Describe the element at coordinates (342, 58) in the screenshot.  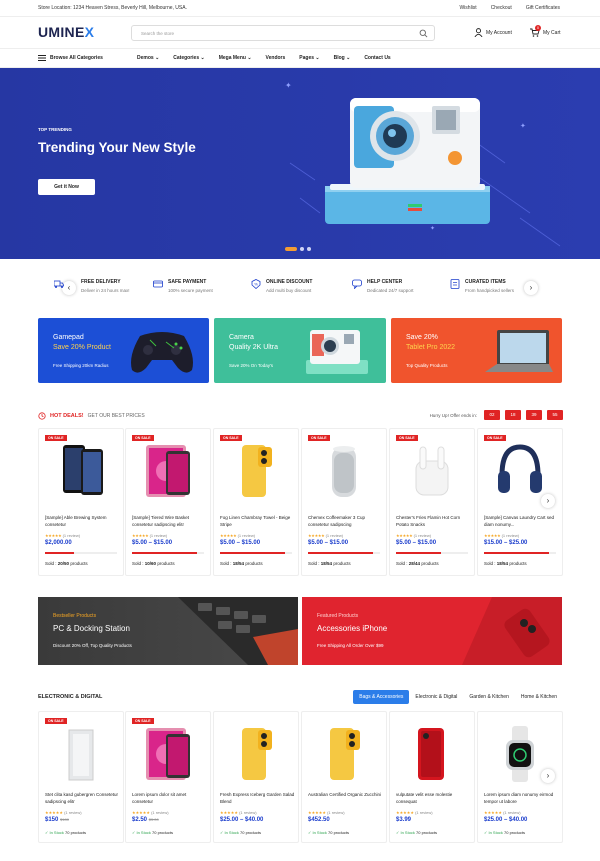
I see `nav-item-blog: Blog ⌄` at that location.